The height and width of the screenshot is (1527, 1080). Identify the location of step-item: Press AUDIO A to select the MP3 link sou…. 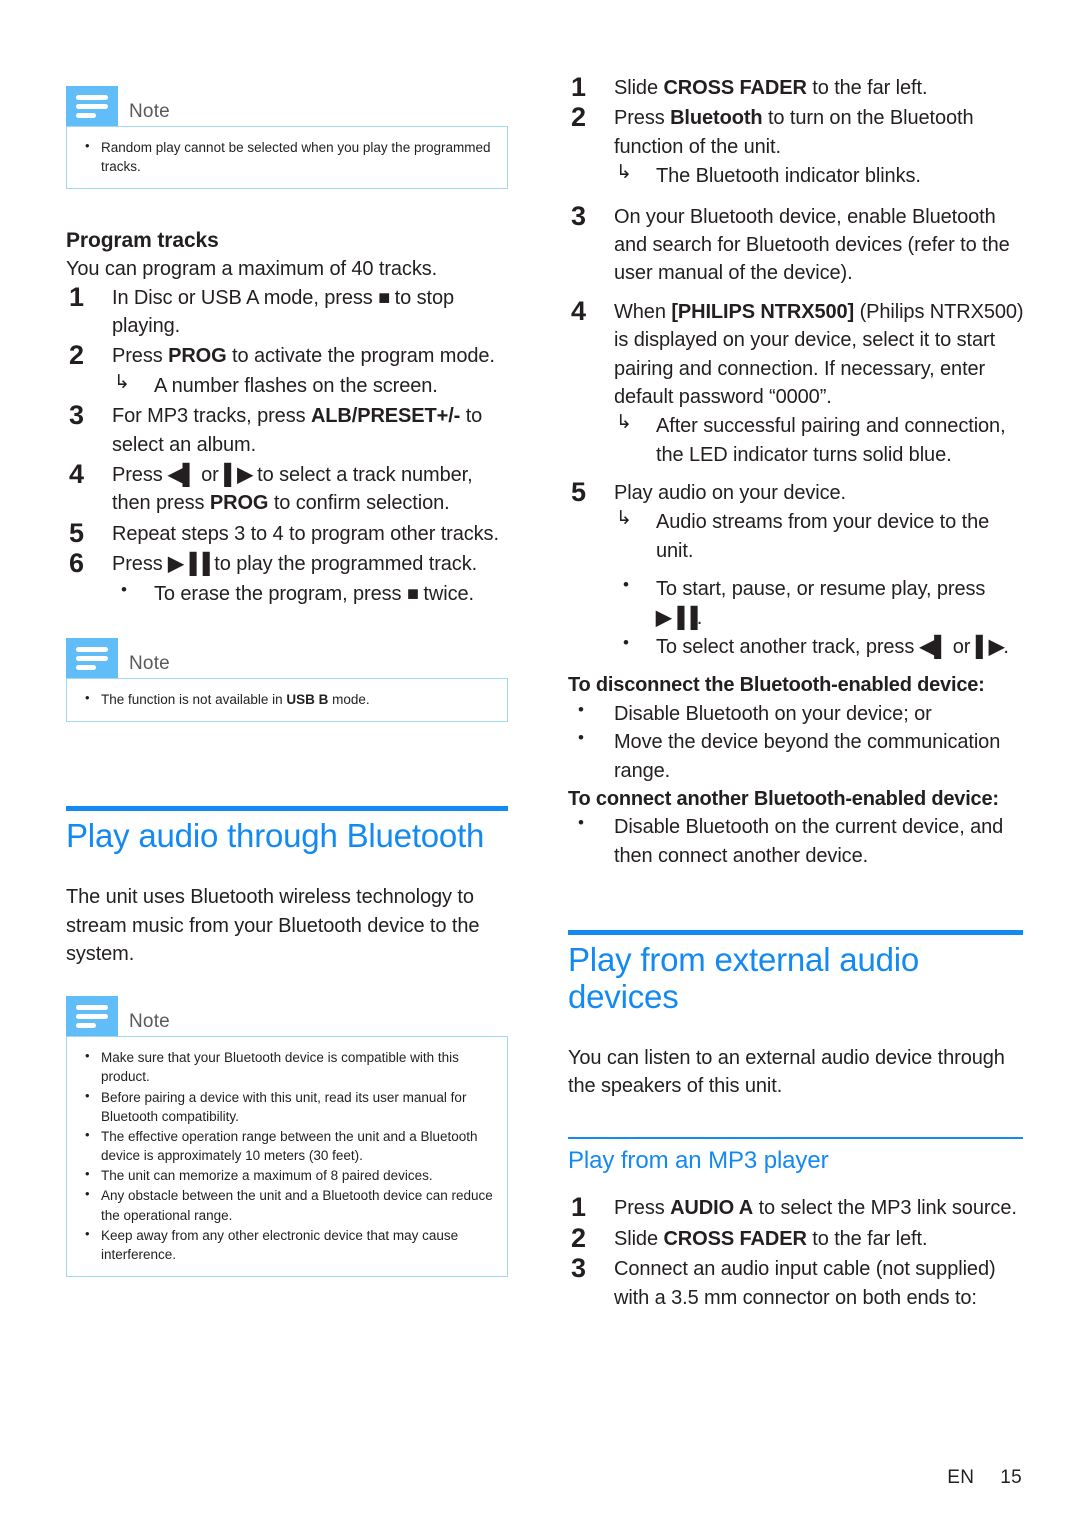
(798, 1208).